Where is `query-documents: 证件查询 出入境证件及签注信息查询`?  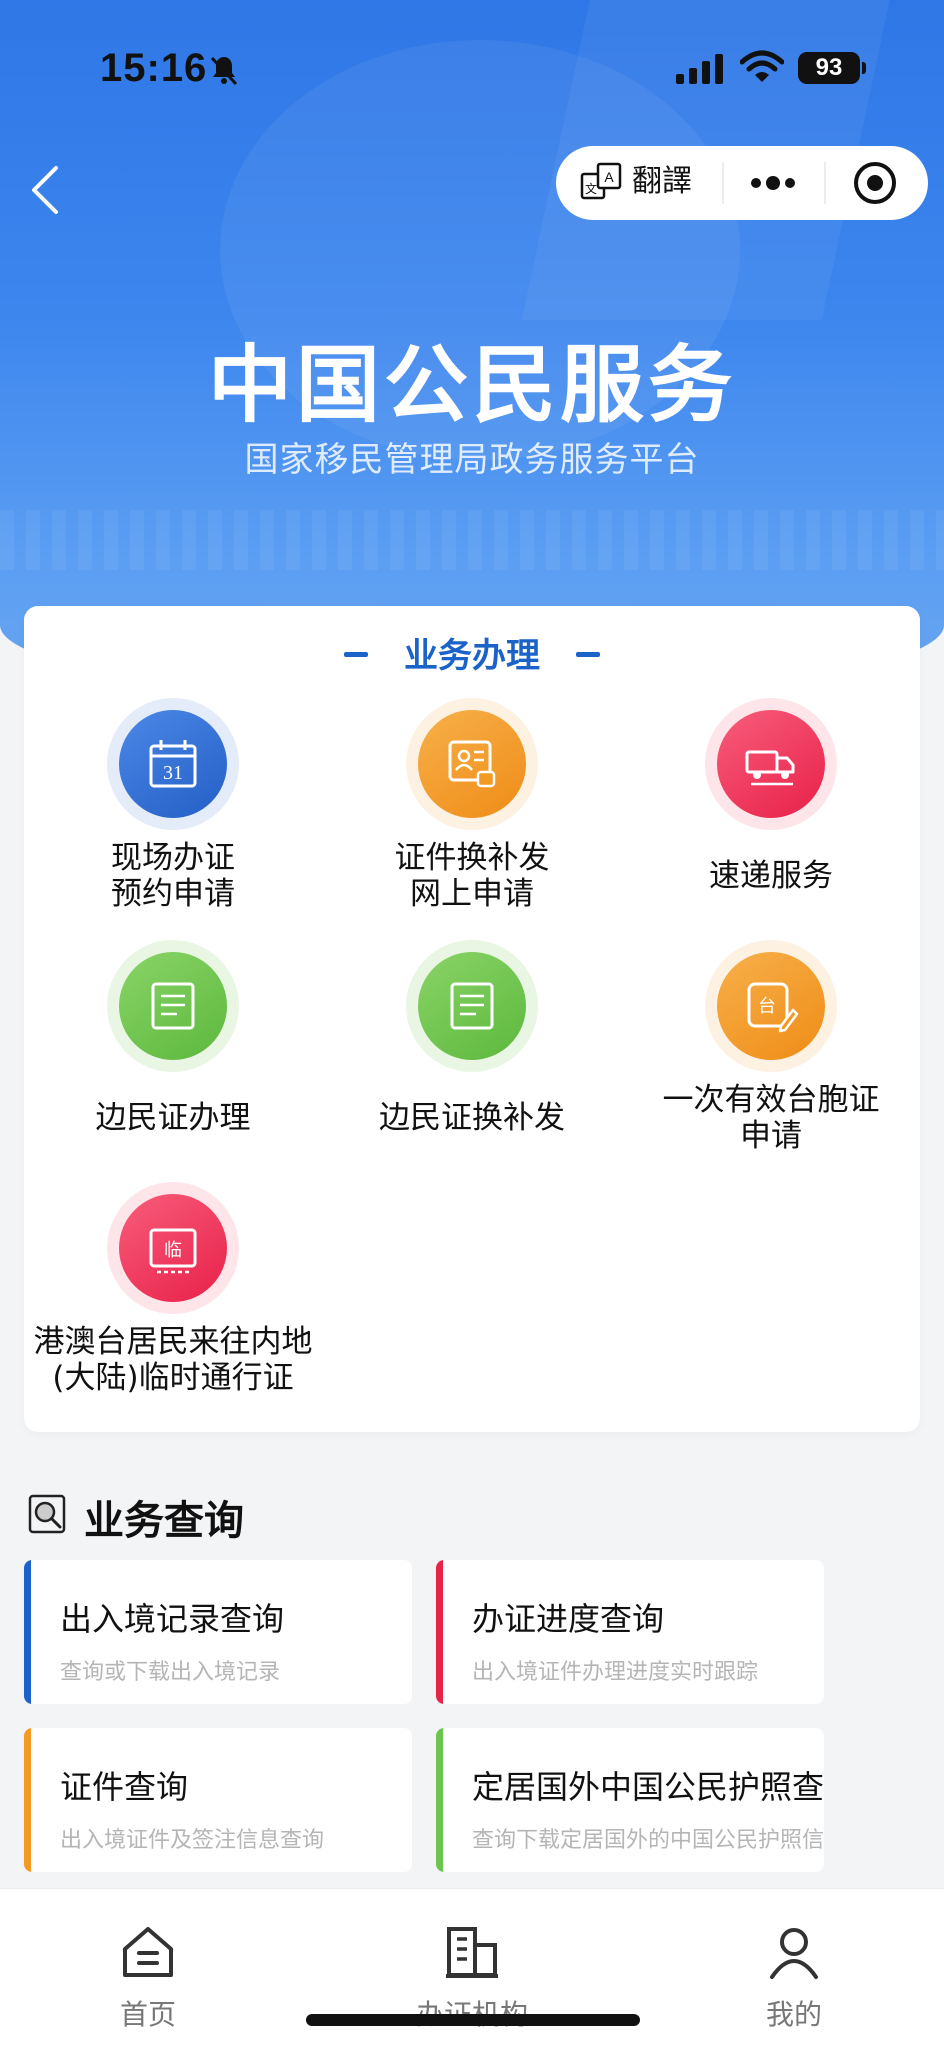 query-documents: 证件查询 出入境证件及签注信息查询 is located at coordinates (218, 1800).